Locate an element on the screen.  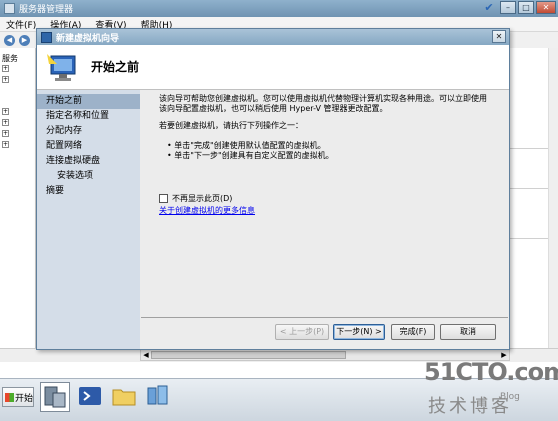
minimize-button: – is located at coordinates (508, 7).